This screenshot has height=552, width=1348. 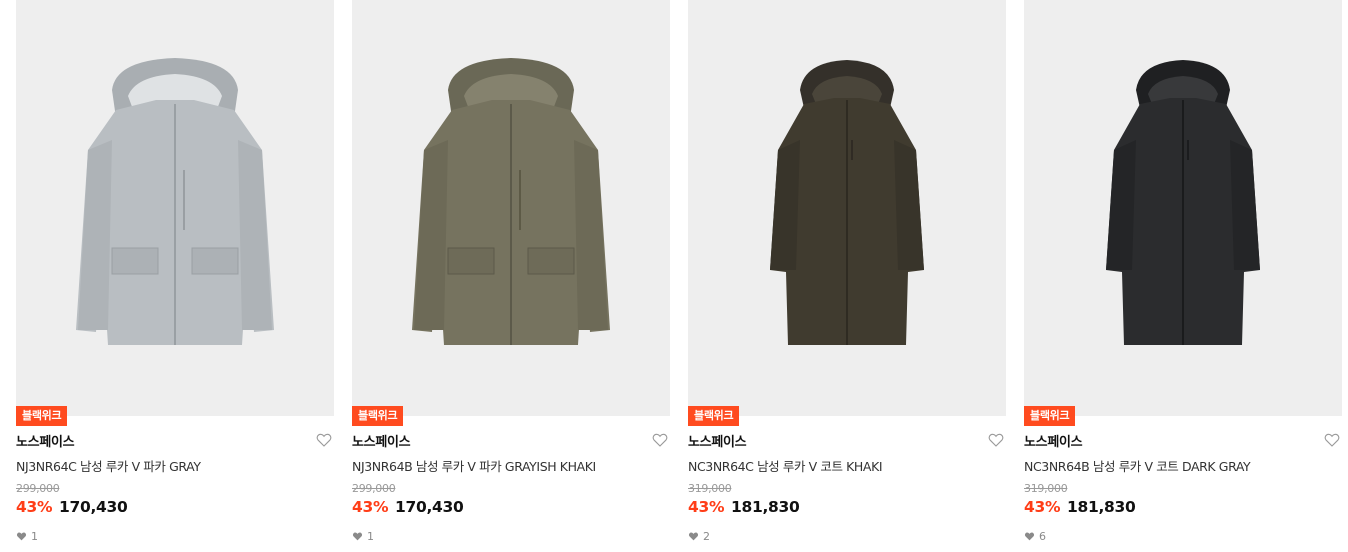 I want to click on product-name: NJ3NR64C 남성 루카 V 파카 GRAY, so click(x=166, y=465).